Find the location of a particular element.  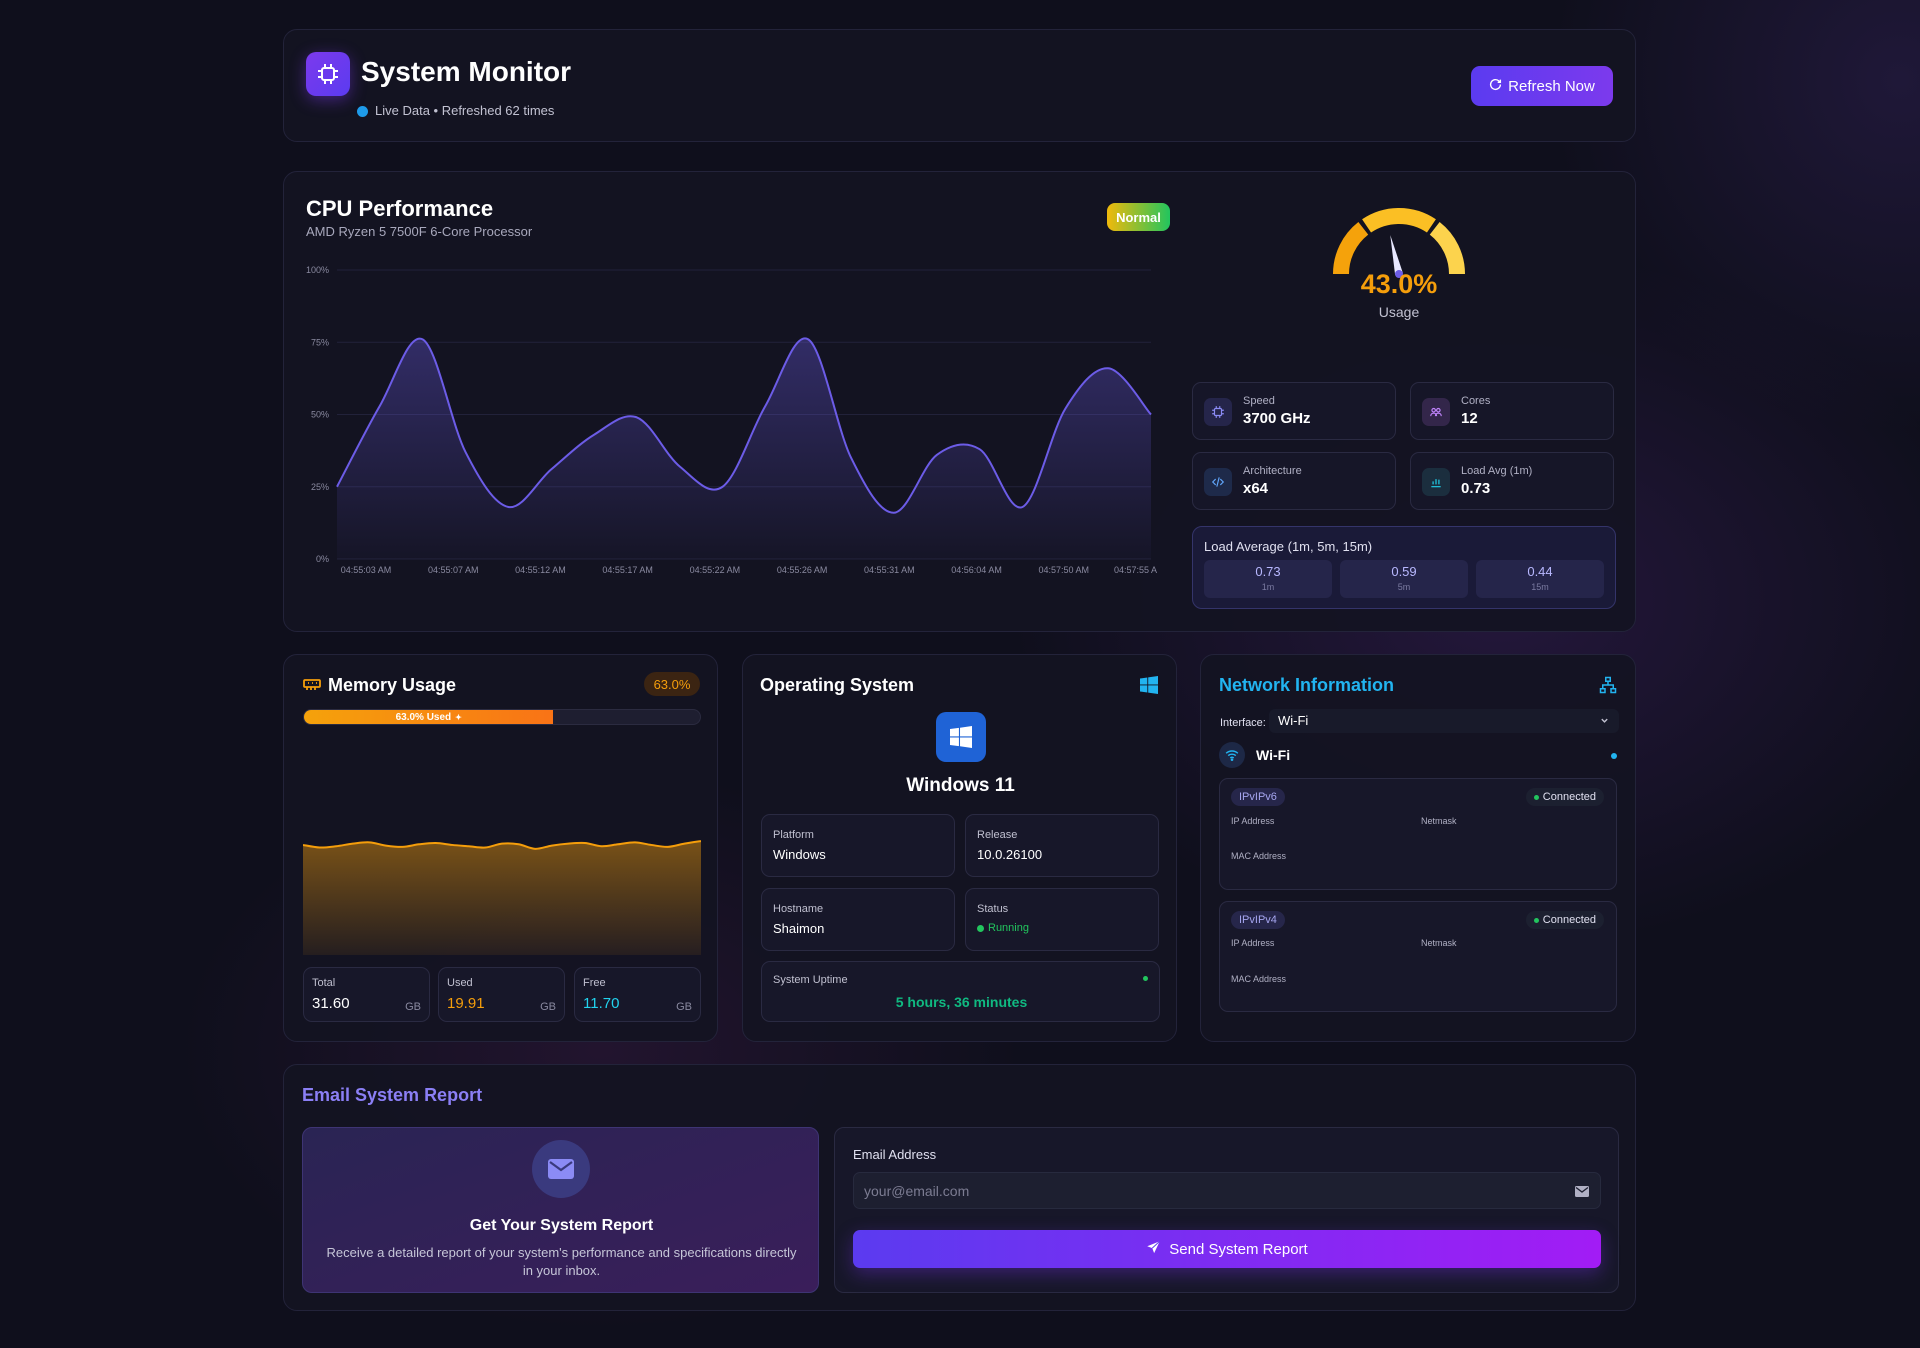

cpu-cores-stat: Cores 12 is located at coordinates (1512, 411).